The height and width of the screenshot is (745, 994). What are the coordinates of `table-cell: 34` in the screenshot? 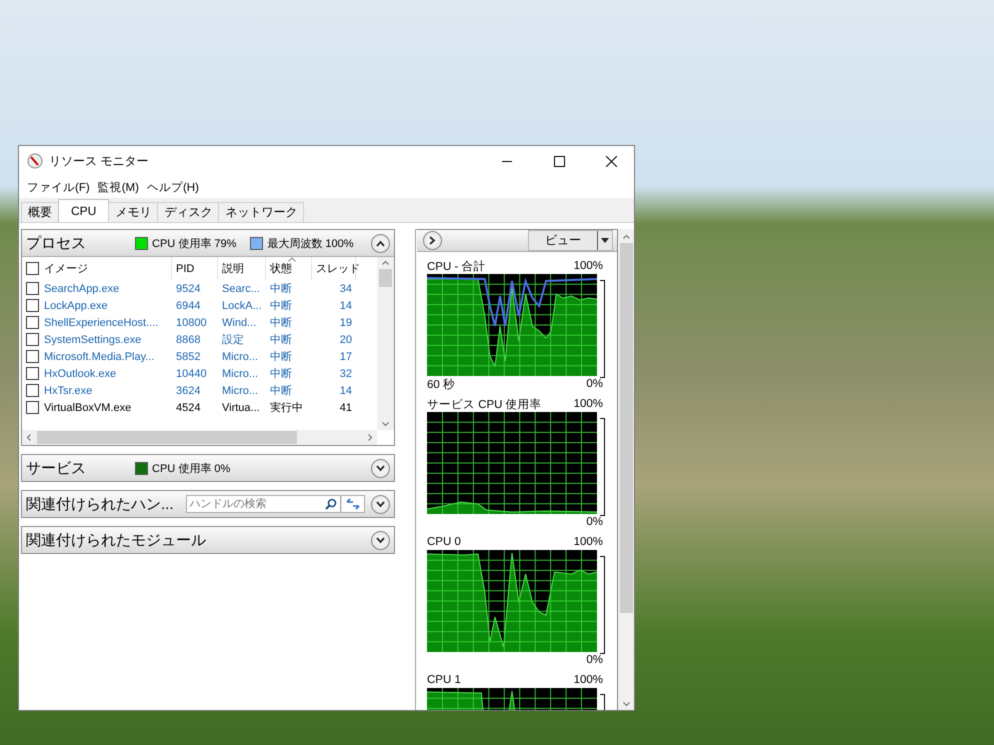 It's located at (346, 288).